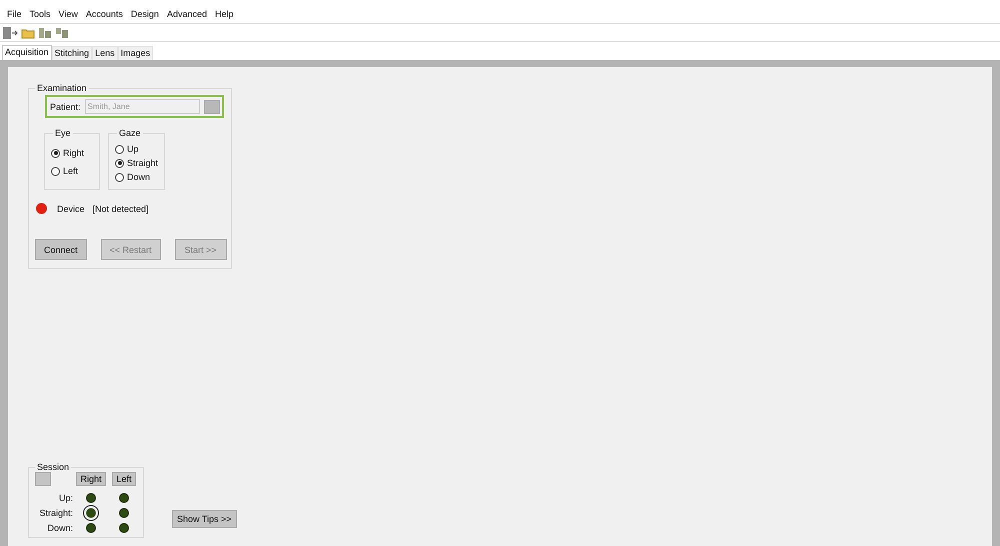 This screenshot has height=546, width=1000. Describe the element at coordinates (15, 16) in the screenshot. I see `menu-item: File` at that location.